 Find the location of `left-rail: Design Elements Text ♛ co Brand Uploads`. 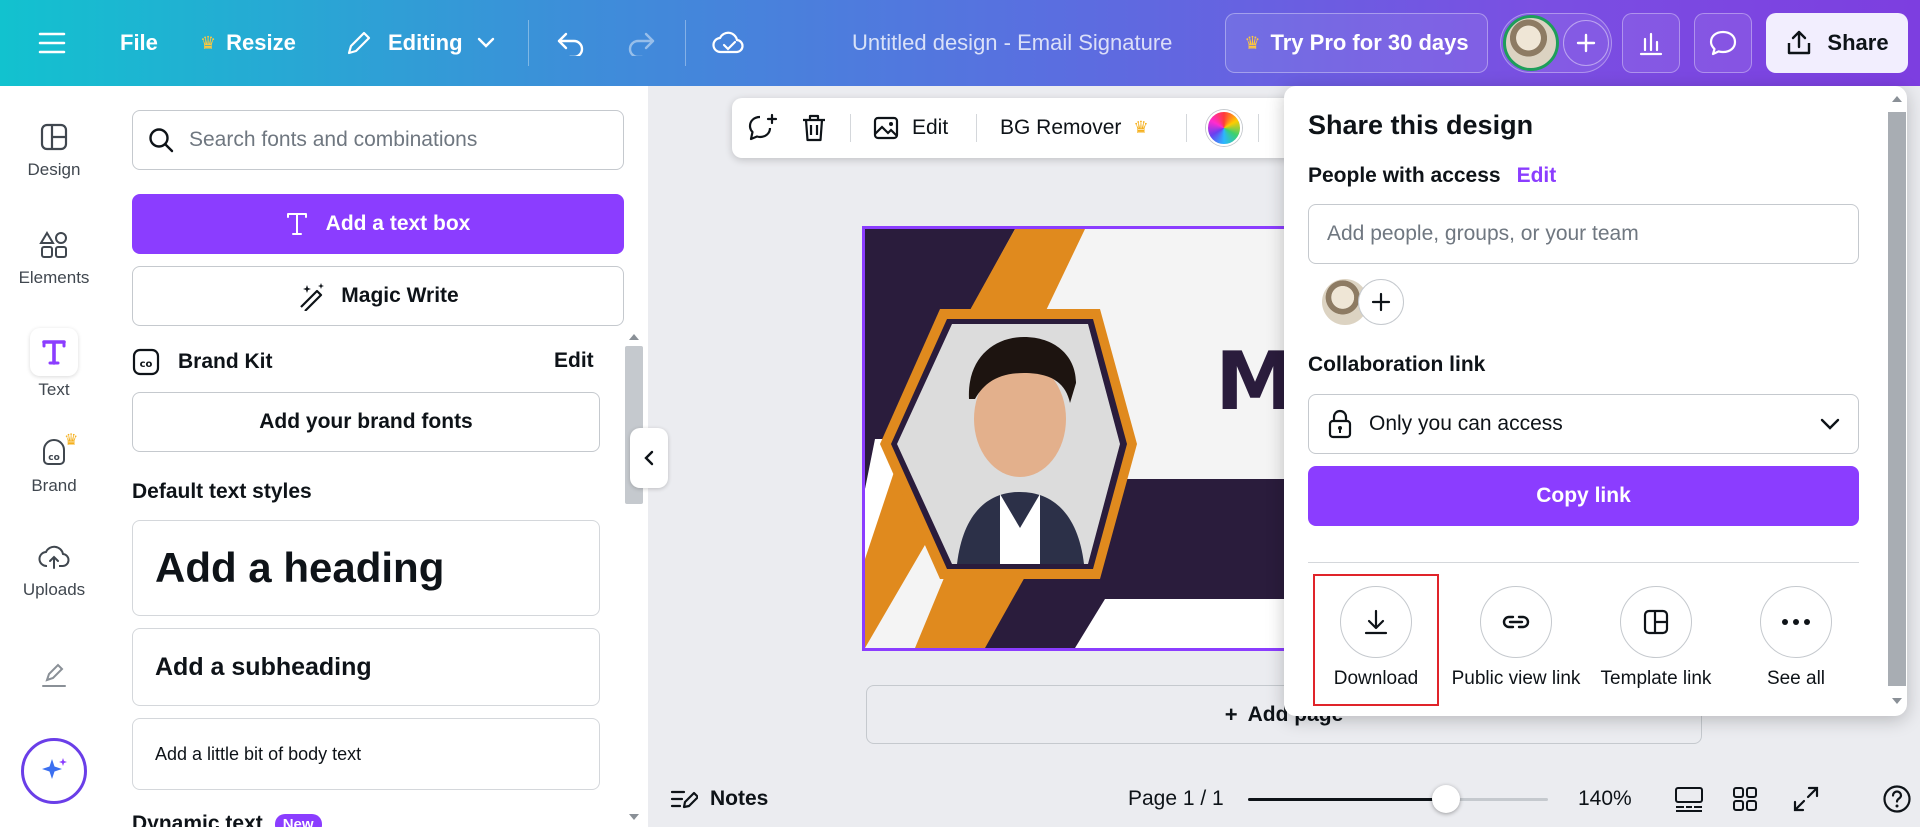

left-rail: Design Elements Text ♛ co Brand Uploads is located at coordinates (54, 456).